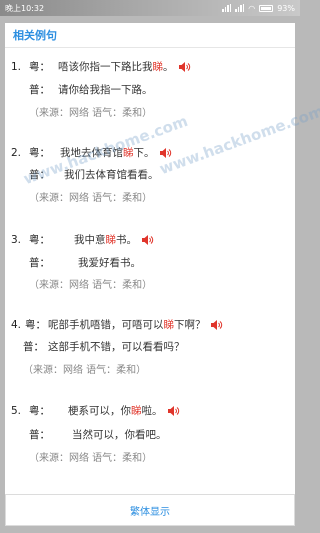 The width and height of the screenshot is (320, 533). I want to click on status-time: 晚上10:32, so click(25, 8).